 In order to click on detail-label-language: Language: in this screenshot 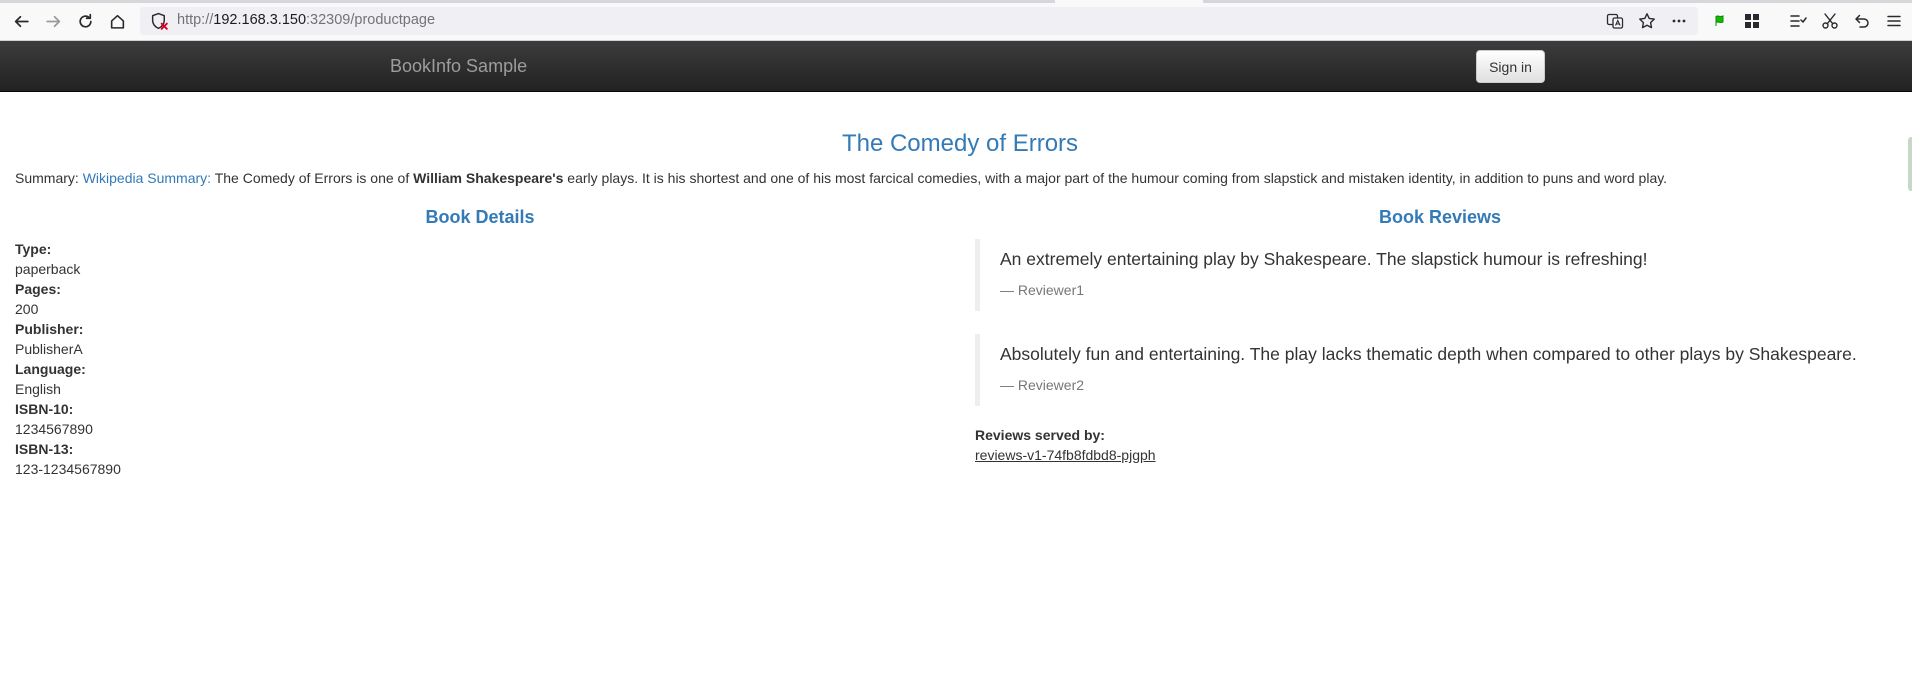, I will do `click(50, 369)`.